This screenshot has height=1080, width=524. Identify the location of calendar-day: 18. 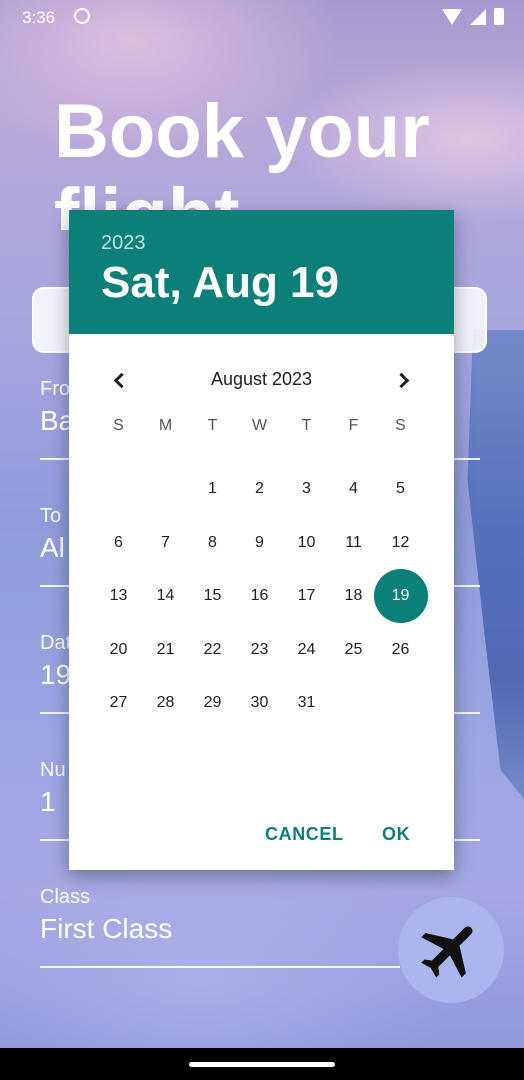
(353, 596).